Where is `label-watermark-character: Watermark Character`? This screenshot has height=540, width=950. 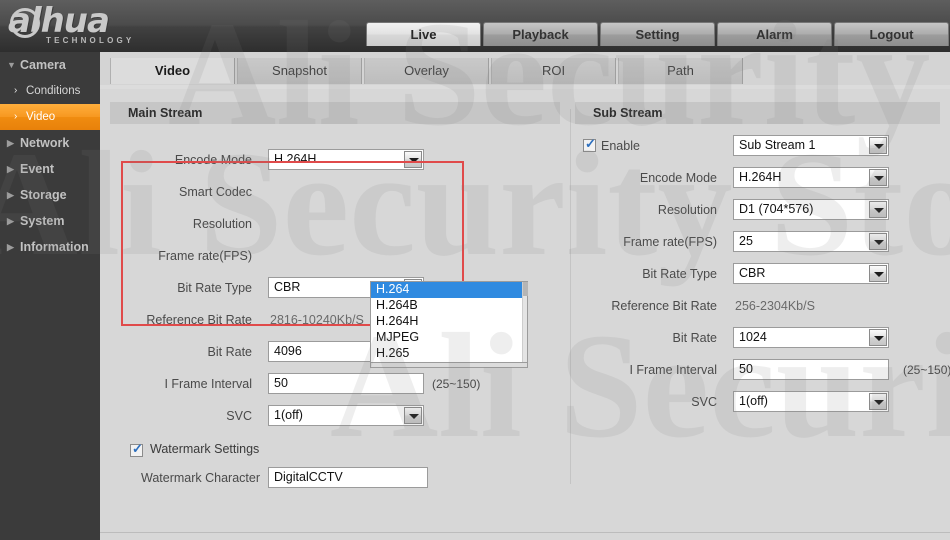
label-watermark-character: Watermark Character is located at coordinates (200, 478).